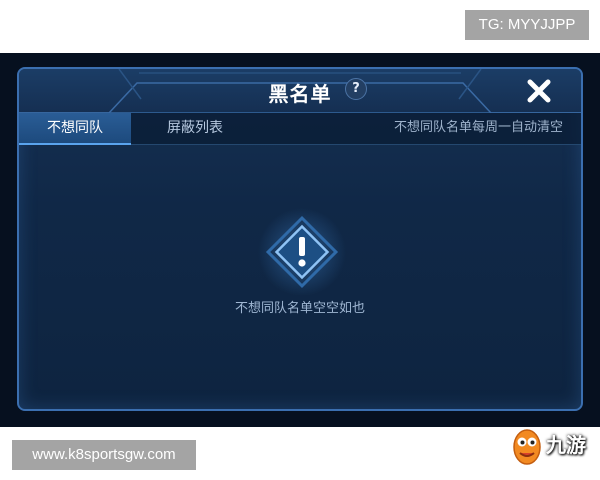 Image resolution: width=600 pixels, height=480 pixels. What do you see at coordinates (300, 94) in the screenshot?
I see `dialog-title: 黑名单` at bounding box center [300, 94].